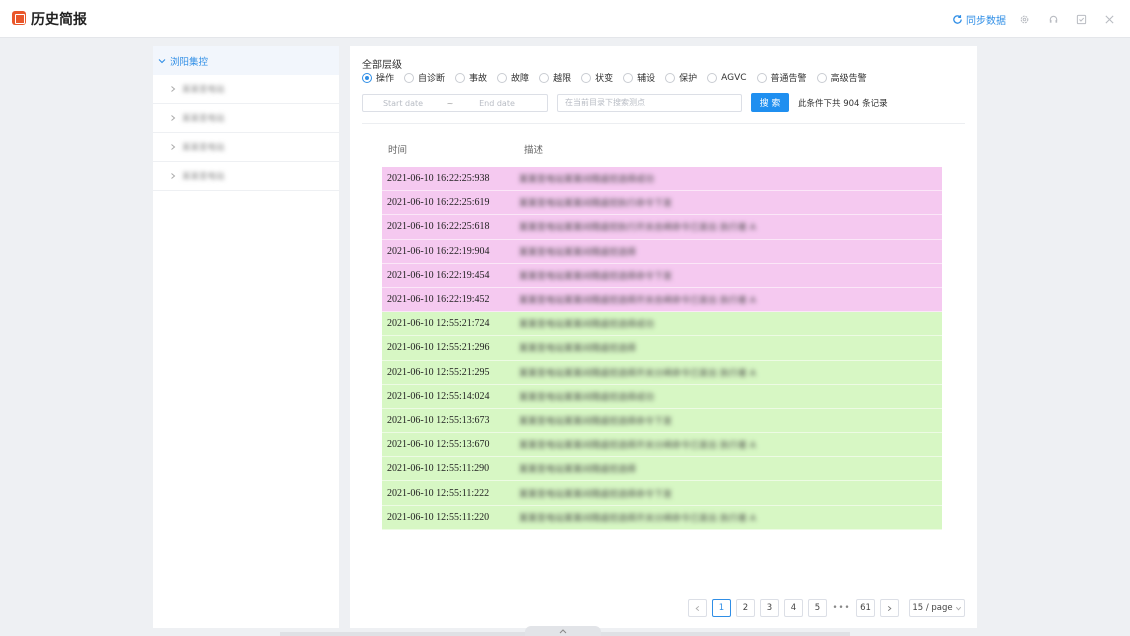  Describe the element at coordinates (438, 445) in the screenshot. I see `row-time: 2021-06-10 12:55:13:670` at that location.